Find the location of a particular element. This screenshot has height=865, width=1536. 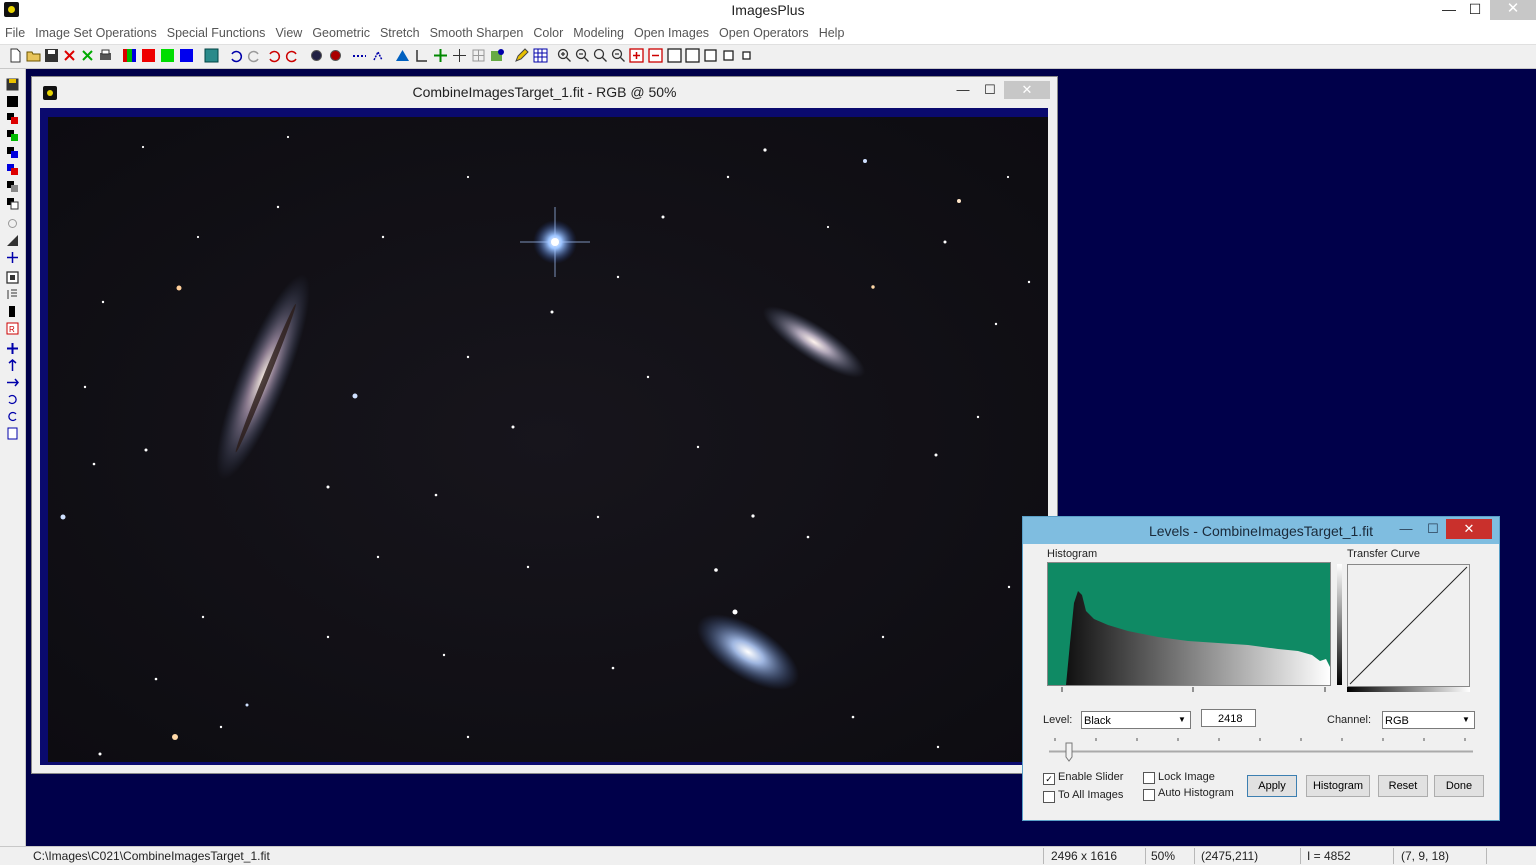

histogram-plot is located at coordinates (1189, 624).